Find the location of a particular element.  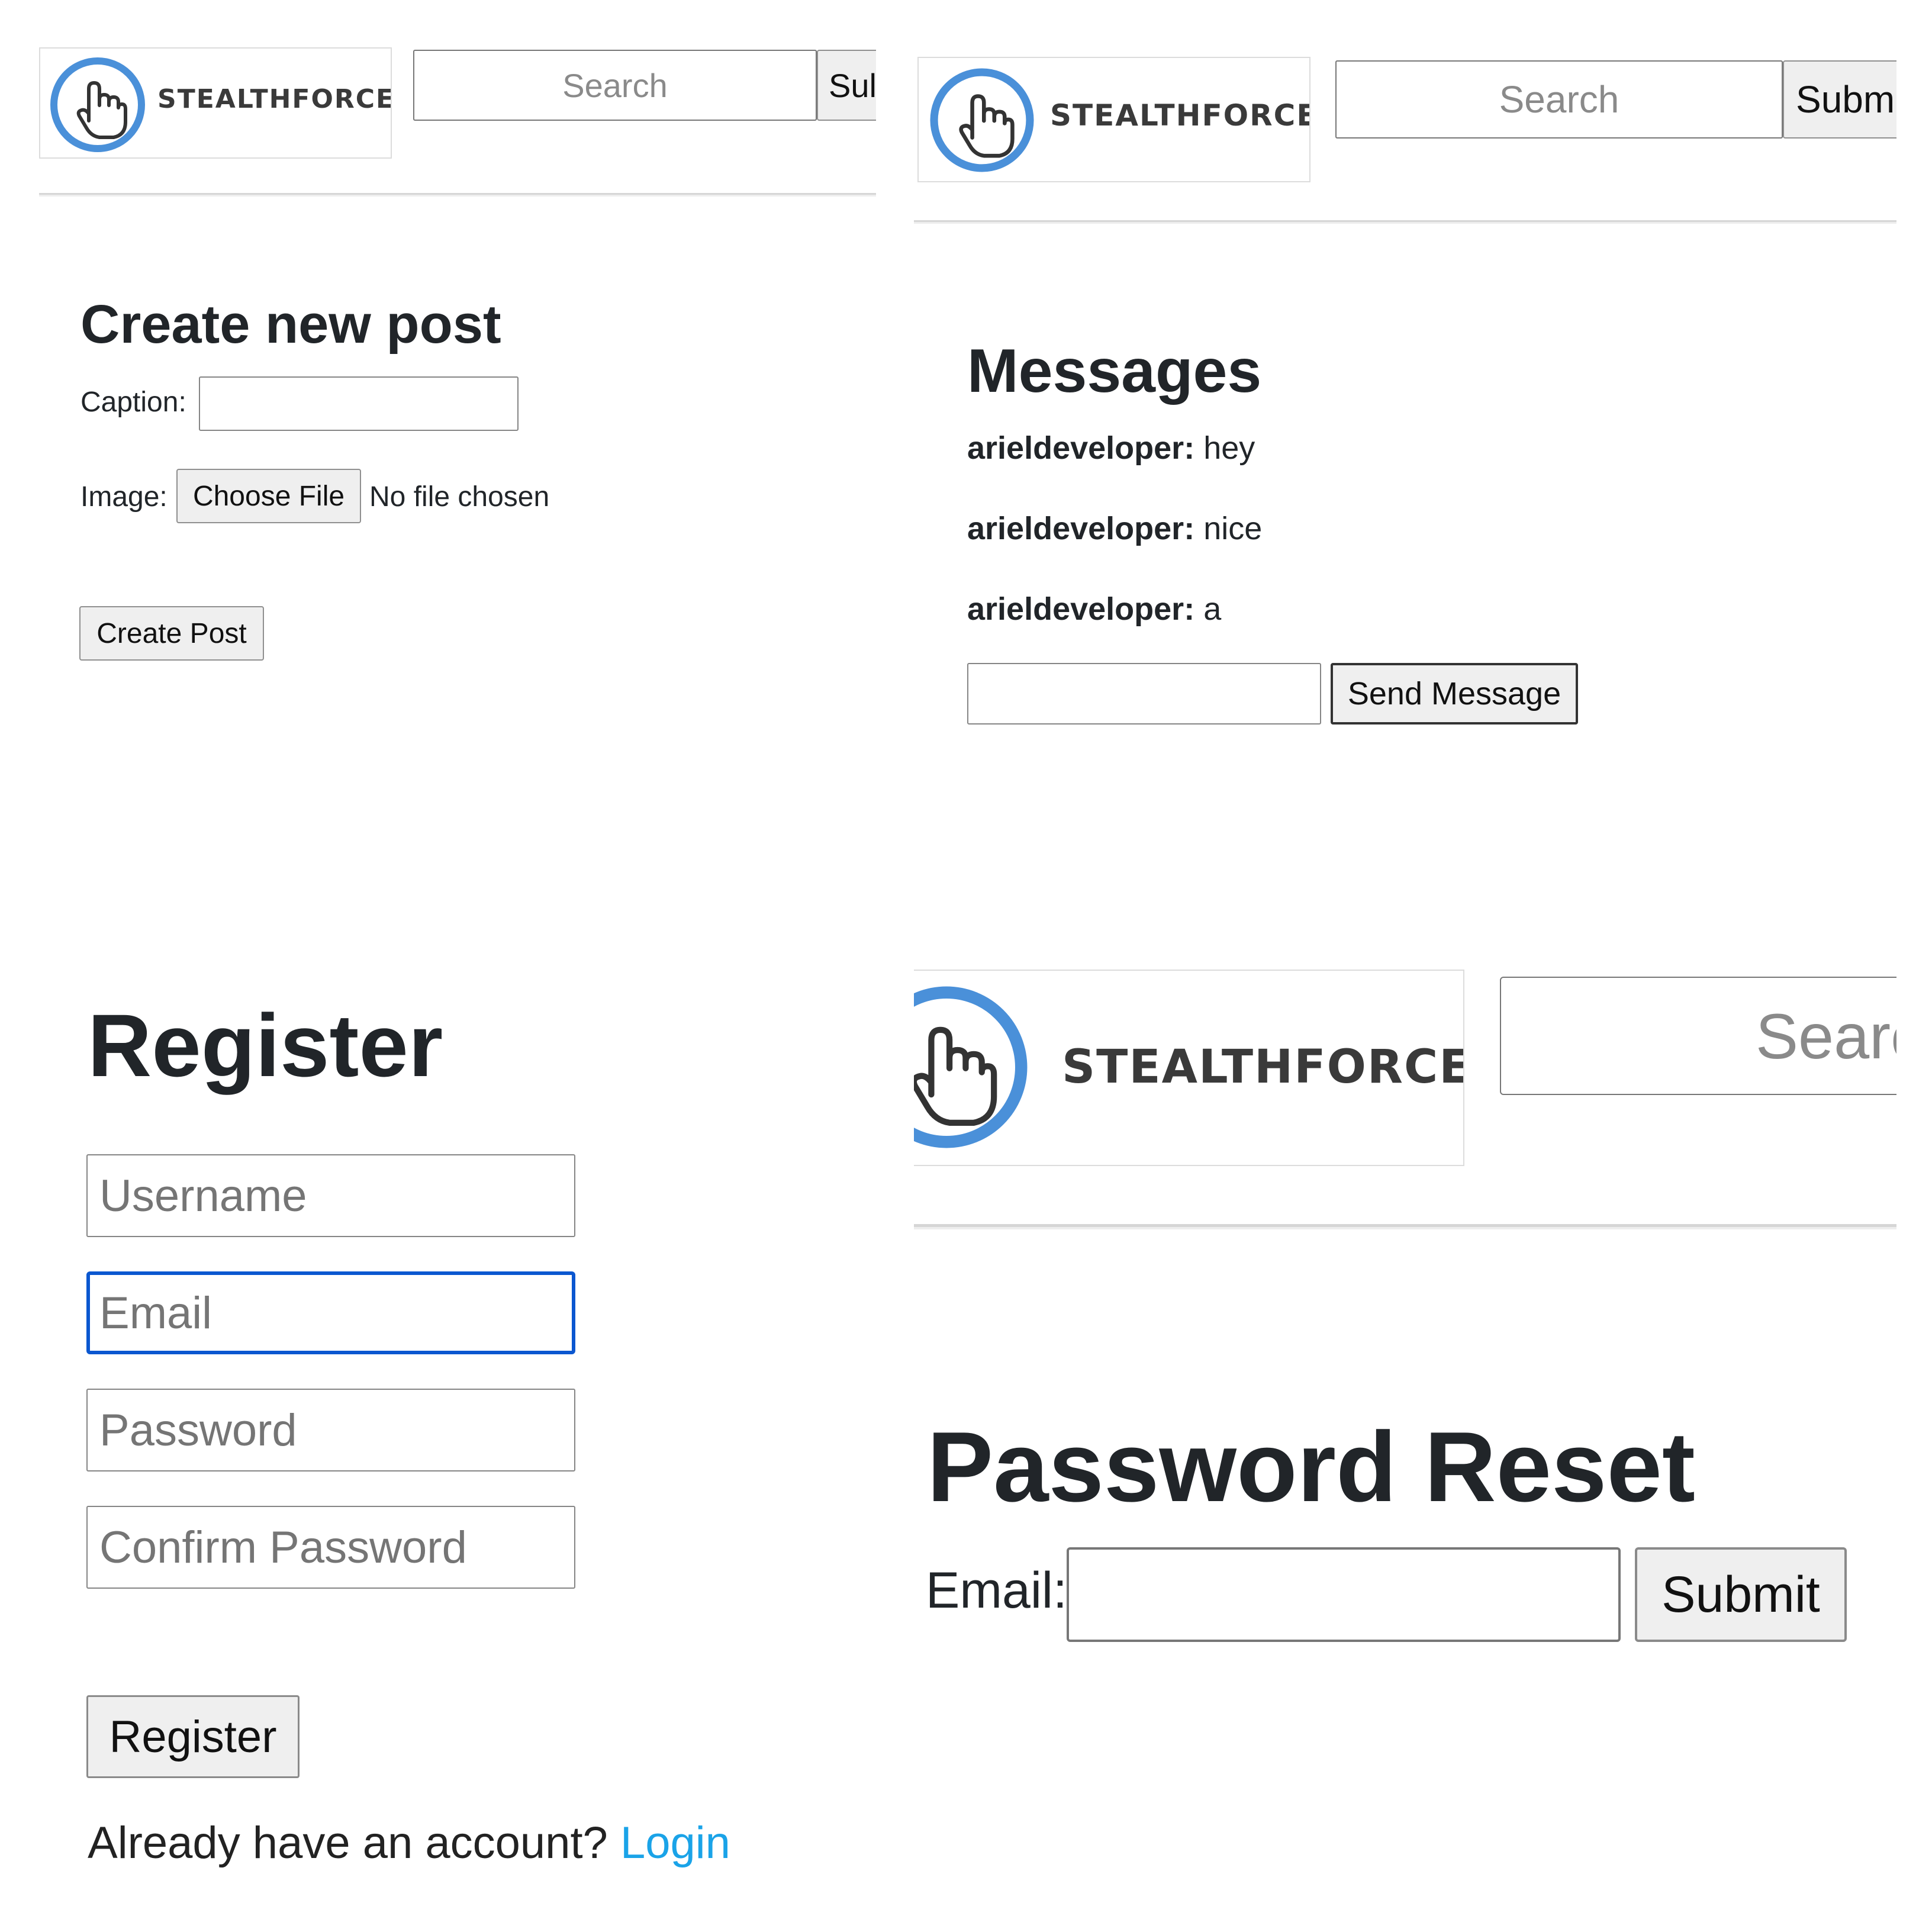

no-file-status: No file chosen is located at coordinates (460, 497).